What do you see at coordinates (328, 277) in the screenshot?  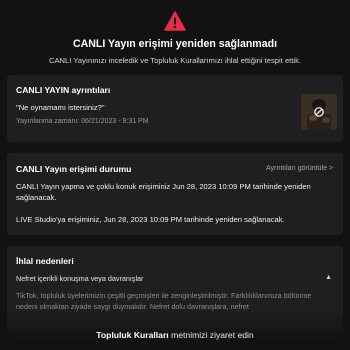 I see `chevron-up-icon: ▲` at bounding box center [328, 277].